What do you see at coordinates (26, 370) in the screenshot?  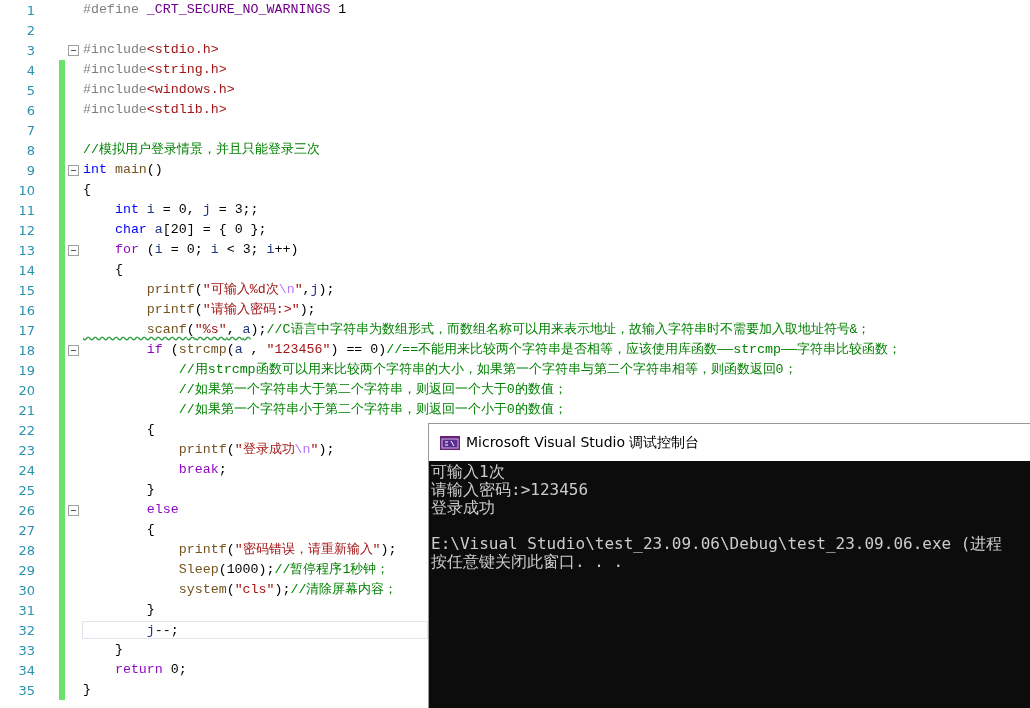 I see `line-number: 19` at bounding box center [26, 370].